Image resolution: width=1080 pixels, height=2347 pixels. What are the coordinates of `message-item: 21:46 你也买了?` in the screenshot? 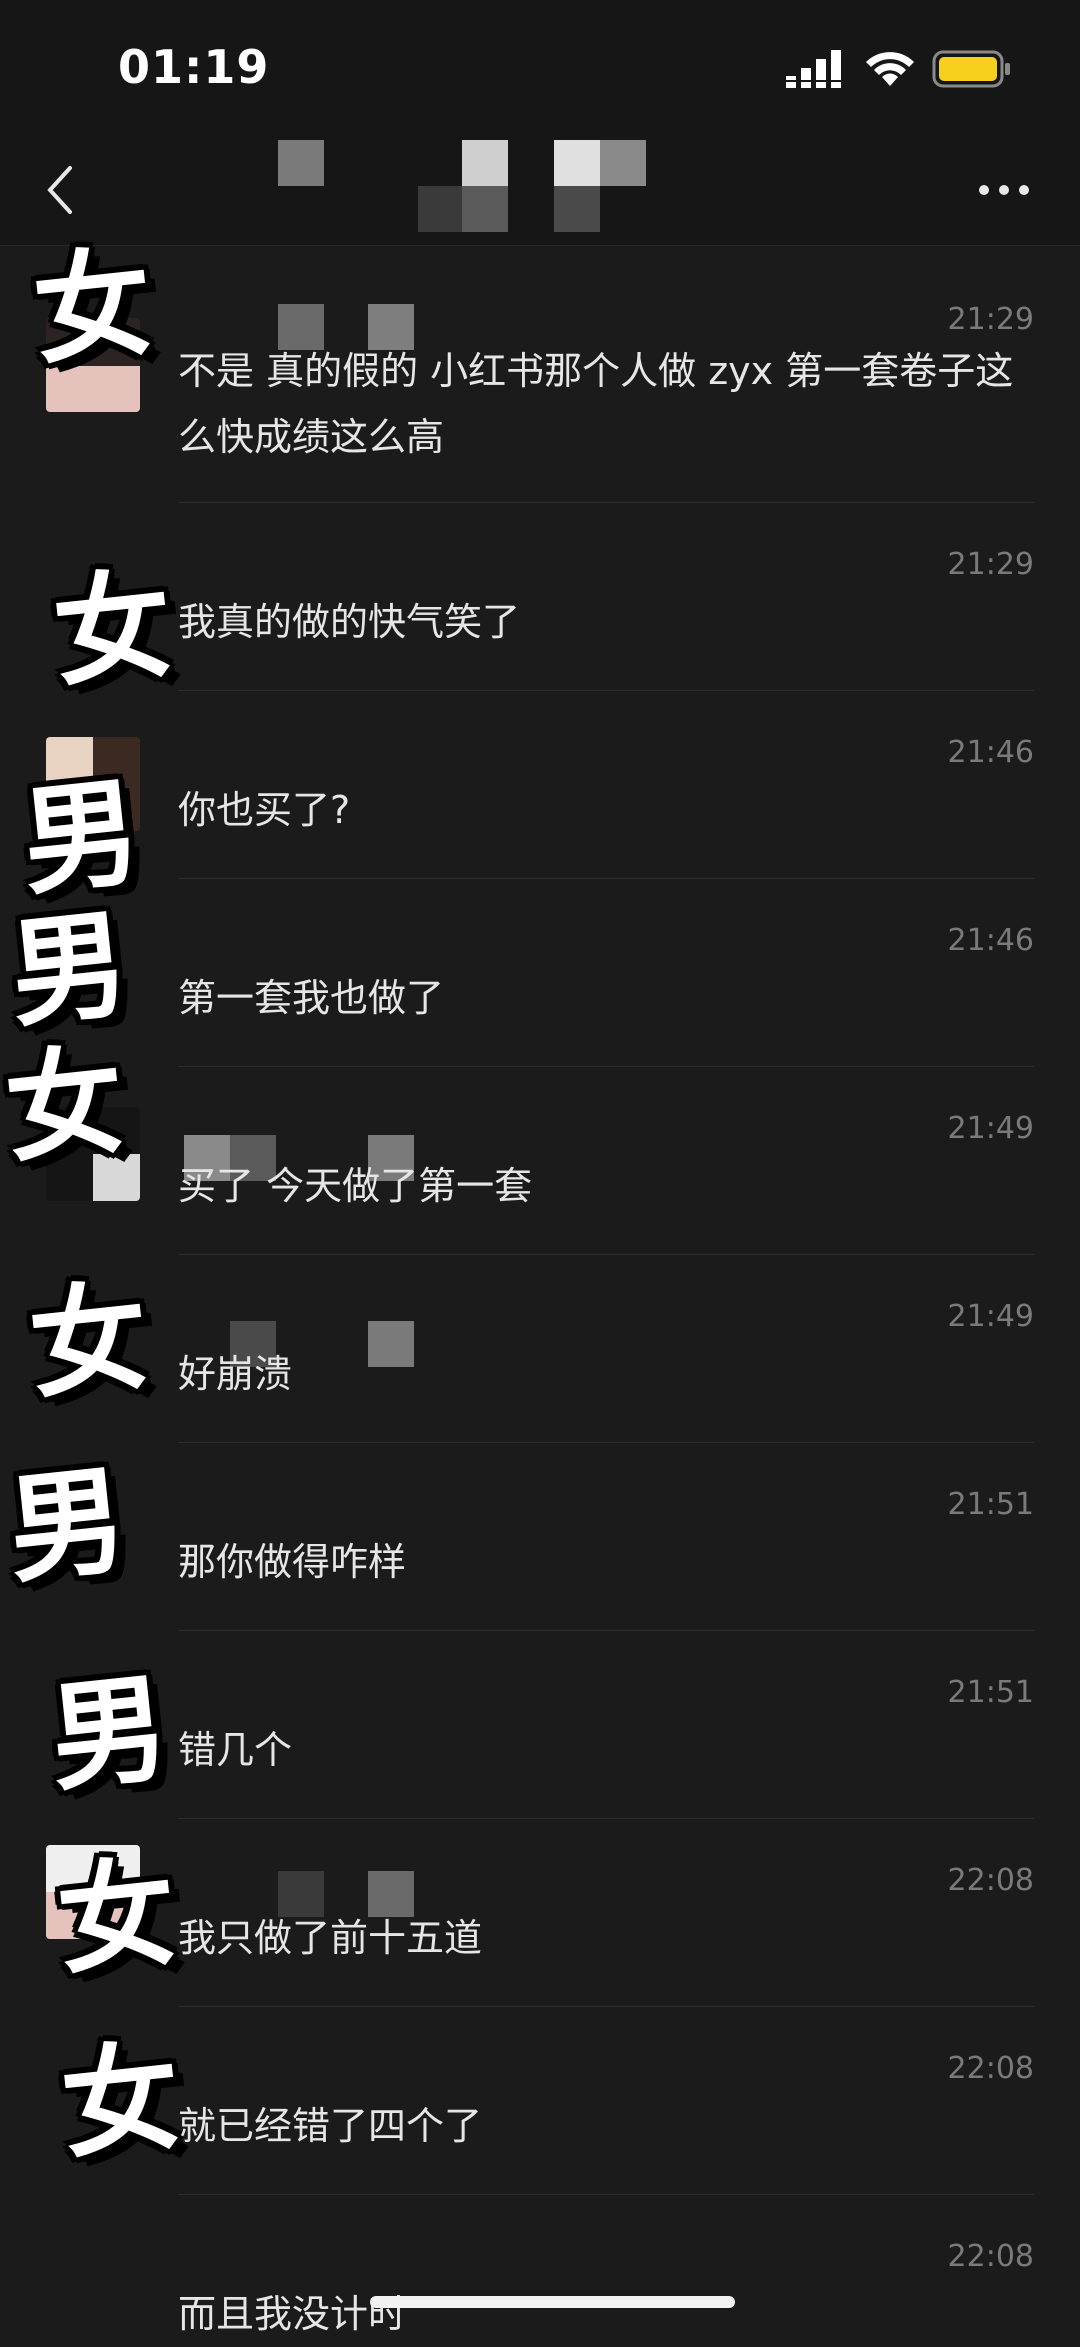 It's located at (540, 785).